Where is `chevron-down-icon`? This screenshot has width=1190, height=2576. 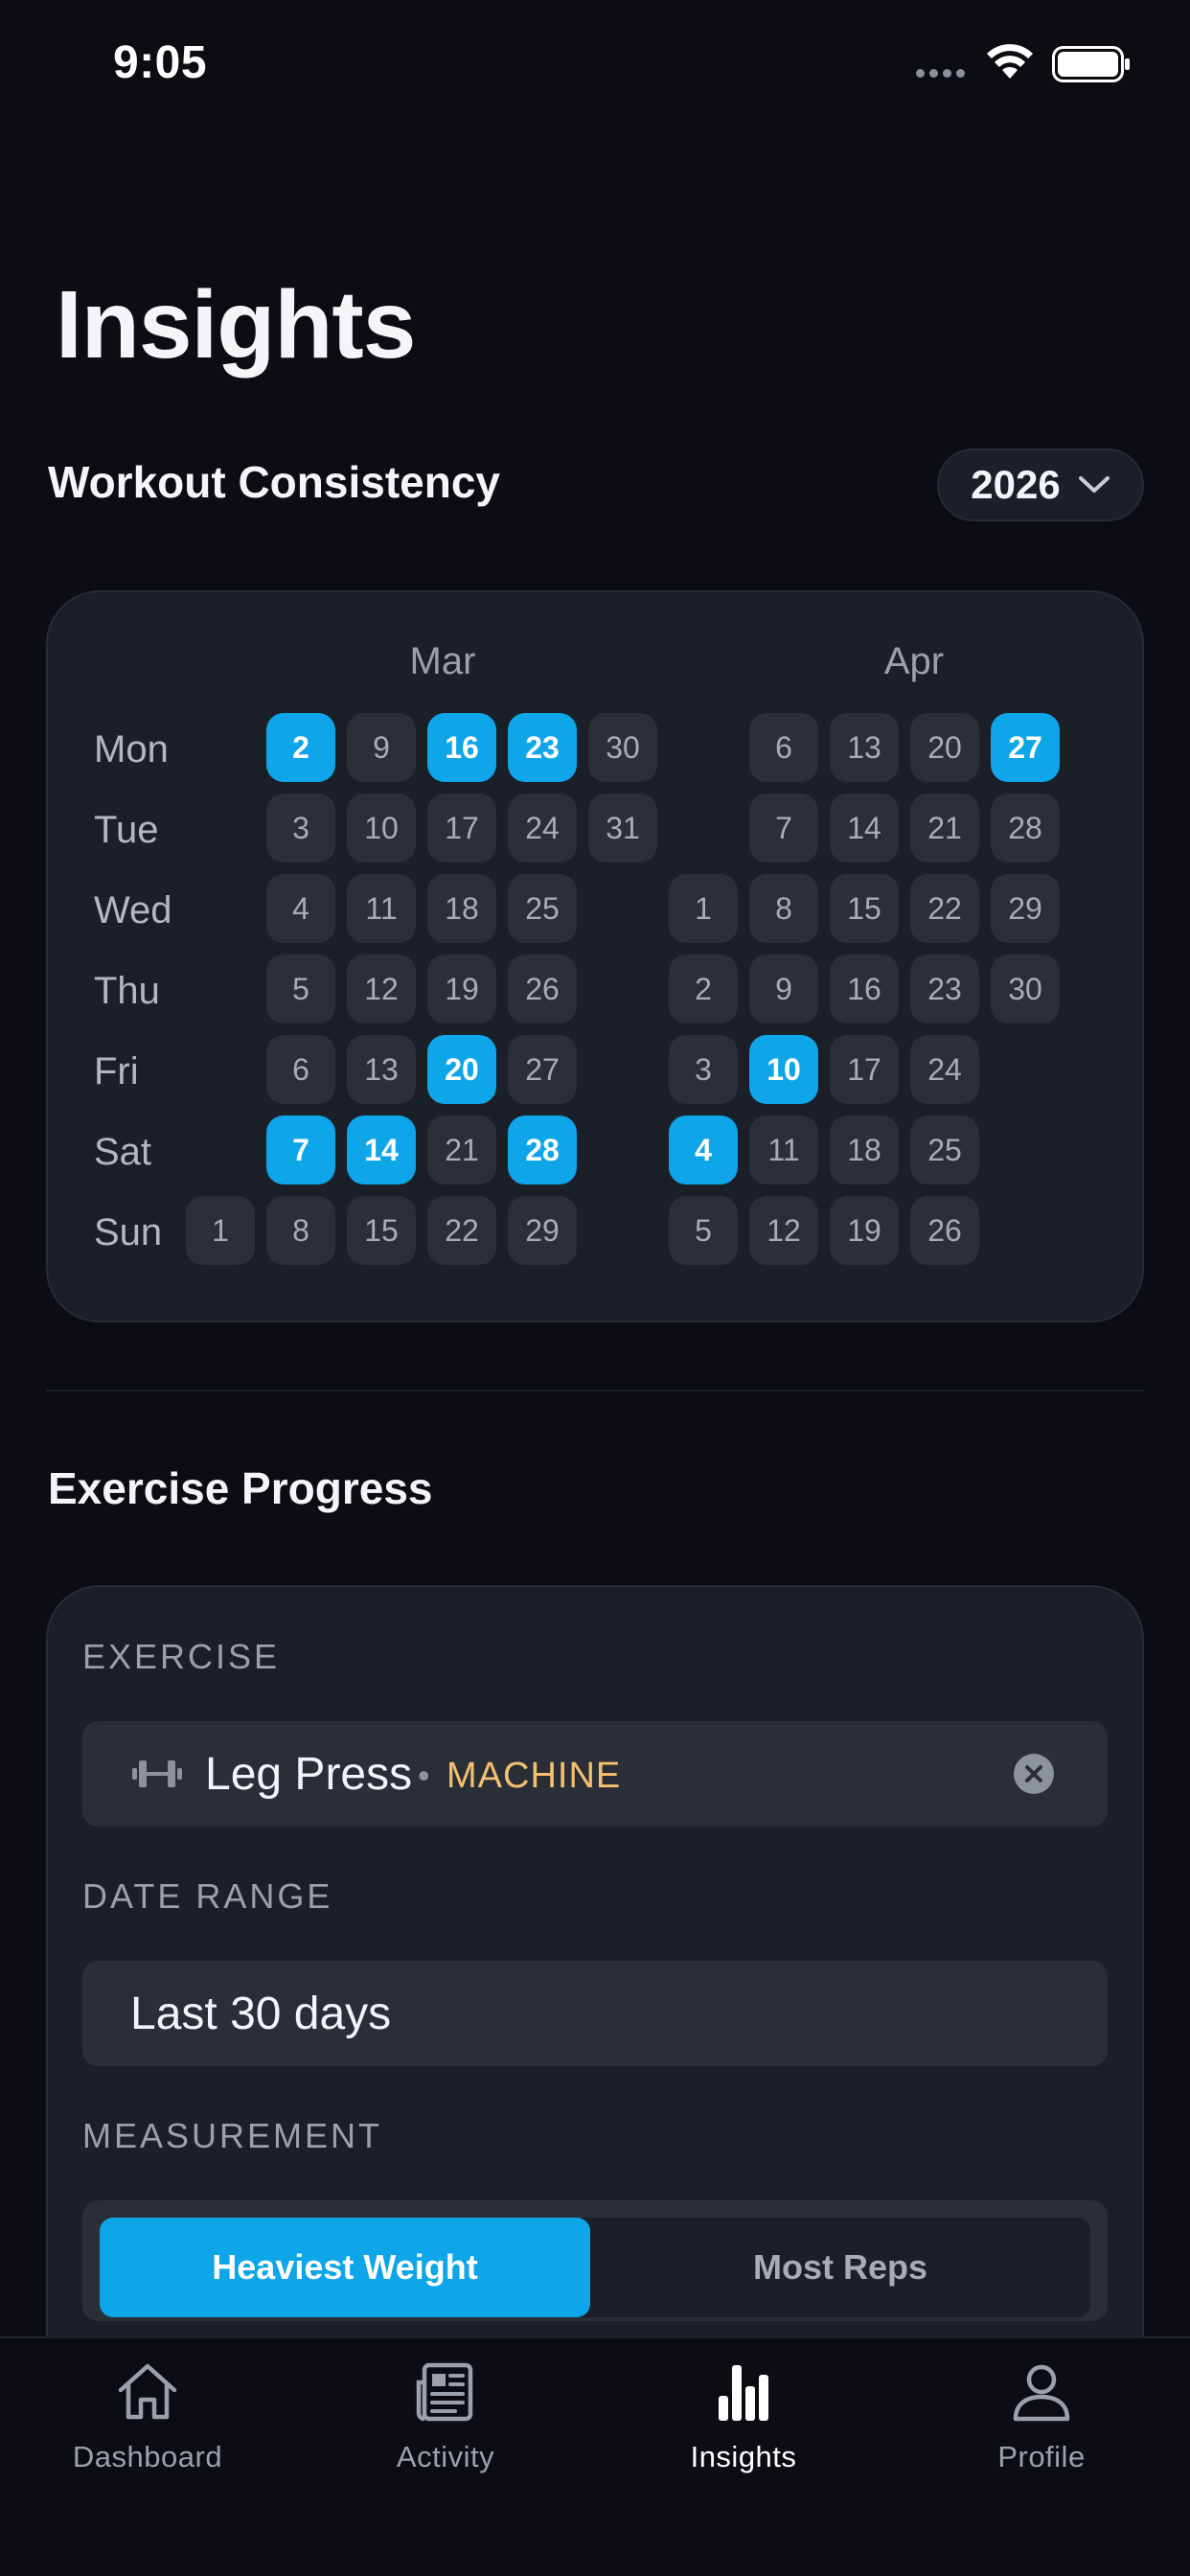 chevron-down-icon is located at coordinates (1094, 484).